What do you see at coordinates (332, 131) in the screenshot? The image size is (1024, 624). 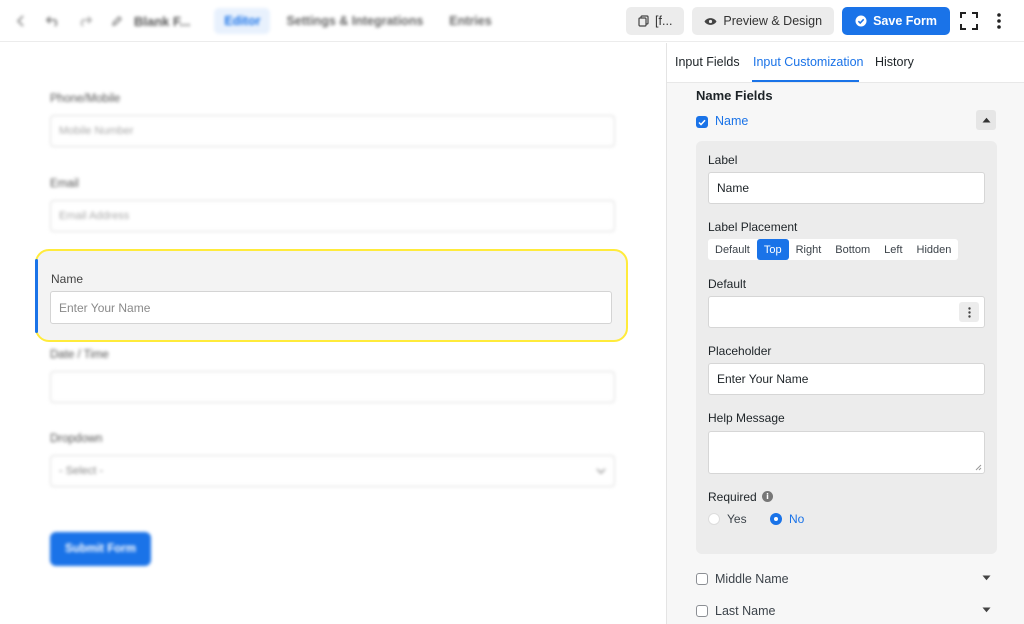 I see `phone-input: Mobile Number` at bounding box center [332, 131].